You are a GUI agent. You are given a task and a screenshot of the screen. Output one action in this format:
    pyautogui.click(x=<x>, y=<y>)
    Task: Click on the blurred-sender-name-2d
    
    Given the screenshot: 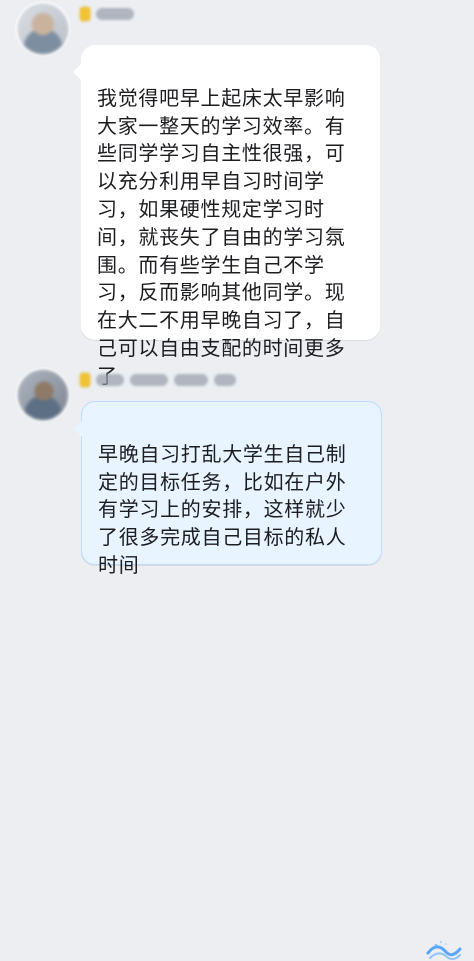 What is the action you would take?
    pyautogui.click(x=225, y=380)
    